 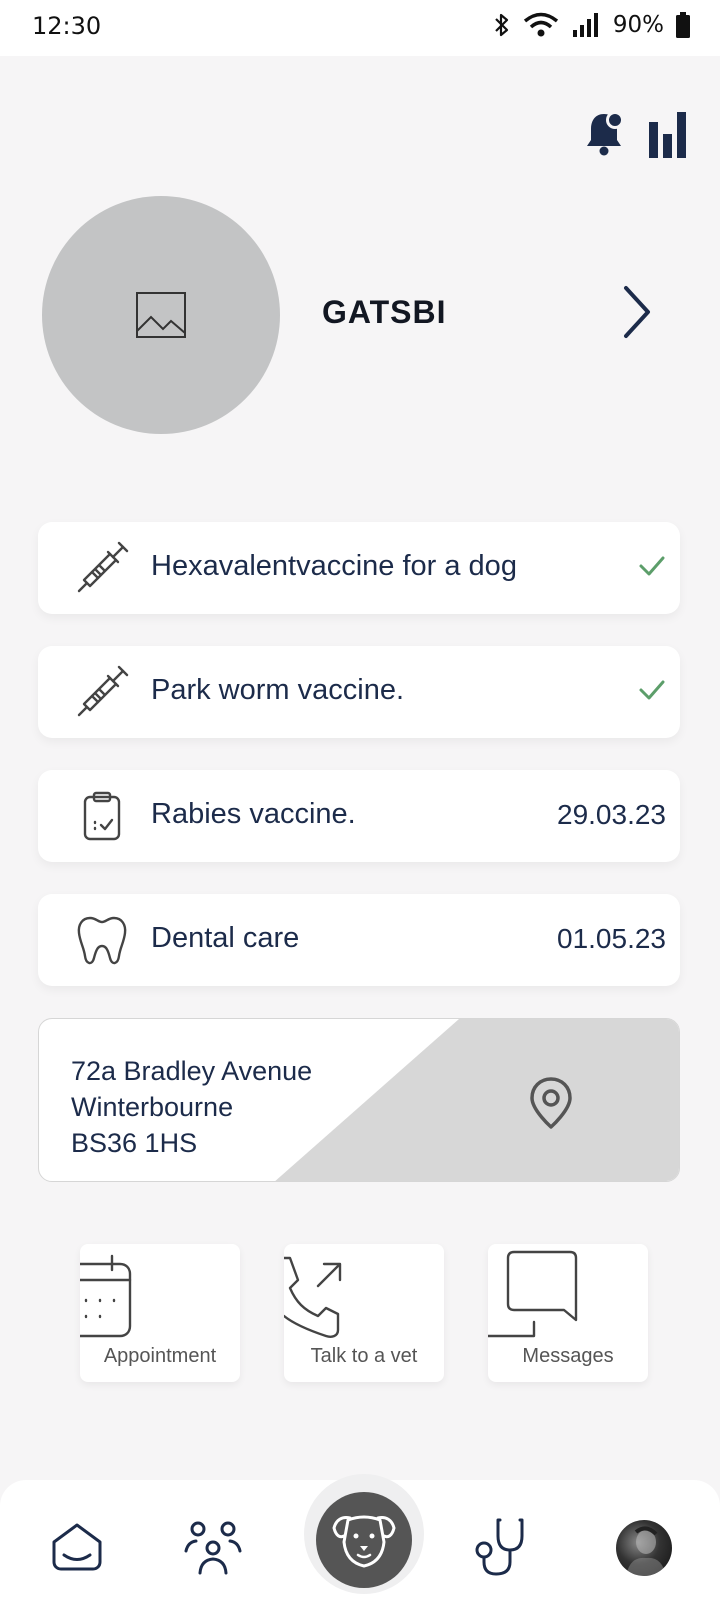 I want to click on phone-outgoing-icon, so click(x=313, y=1297).